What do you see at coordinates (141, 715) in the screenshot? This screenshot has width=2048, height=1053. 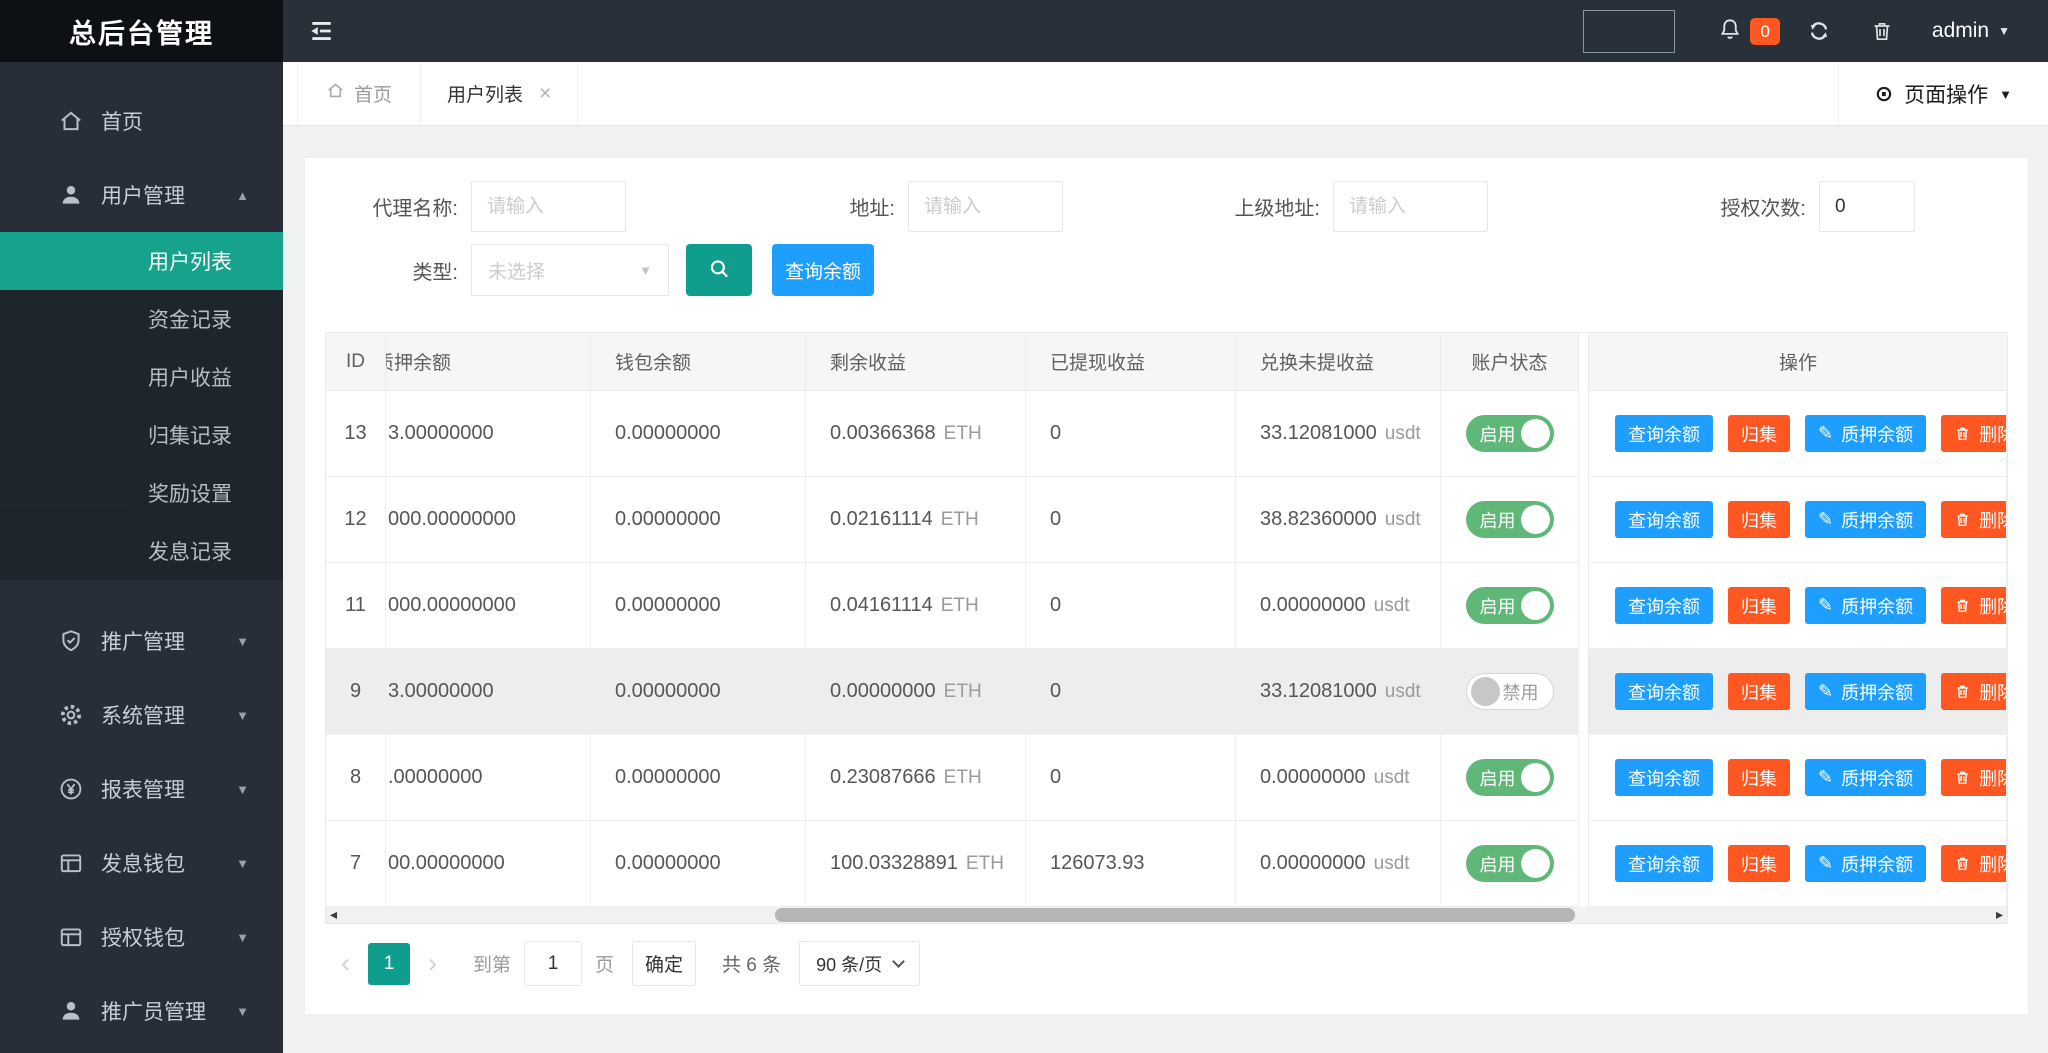 I see `sidebar-item-3: 系统管理 ▼` at bounding box center [141, 715].